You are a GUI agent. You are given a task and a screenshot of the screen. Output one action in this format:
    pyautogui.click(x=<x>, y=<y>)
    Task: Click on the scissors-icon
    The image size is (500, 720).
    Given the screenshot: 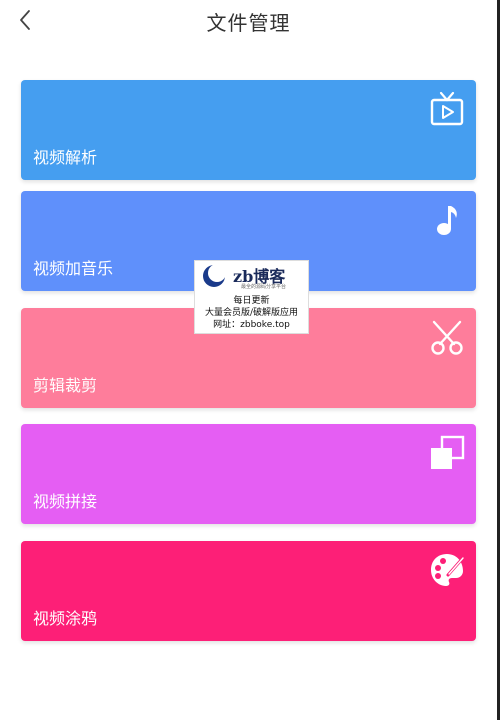 What is the action you would take?
    pyautogui.click(x=447, y=337)
    